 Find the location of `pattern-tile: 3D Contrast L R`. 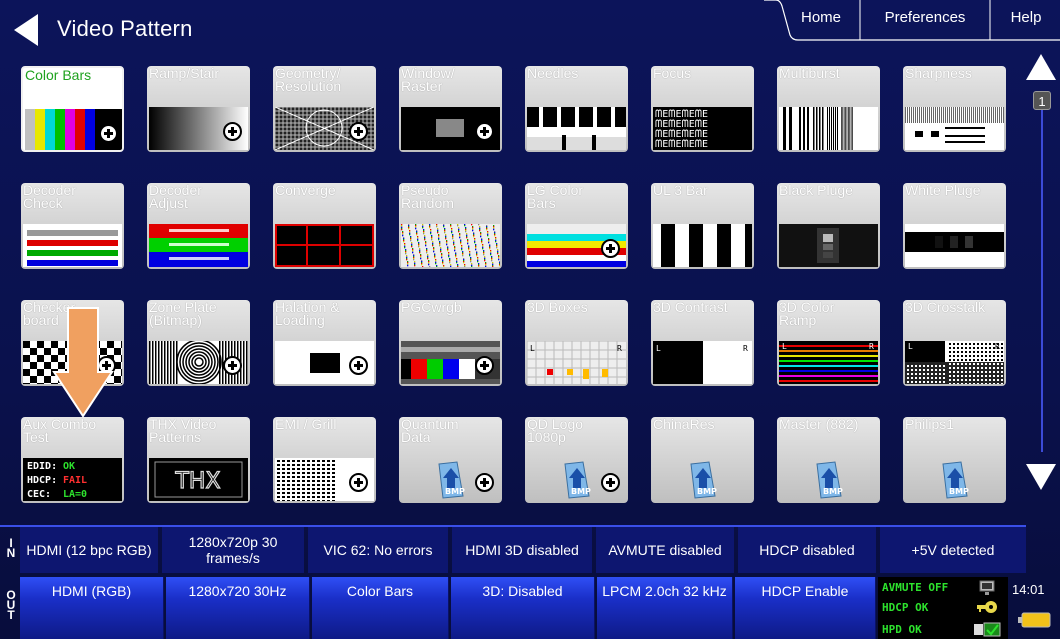

pattern-tile: 3D Contrast L R is located at coordinates (702, 343).